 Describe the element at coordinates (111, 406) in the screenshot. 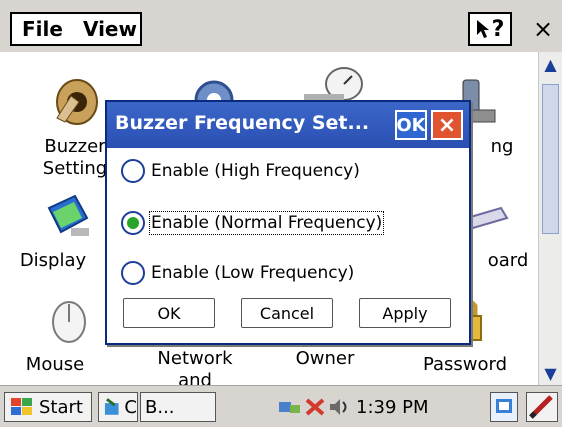

I see `control-panel-icon` at that location.